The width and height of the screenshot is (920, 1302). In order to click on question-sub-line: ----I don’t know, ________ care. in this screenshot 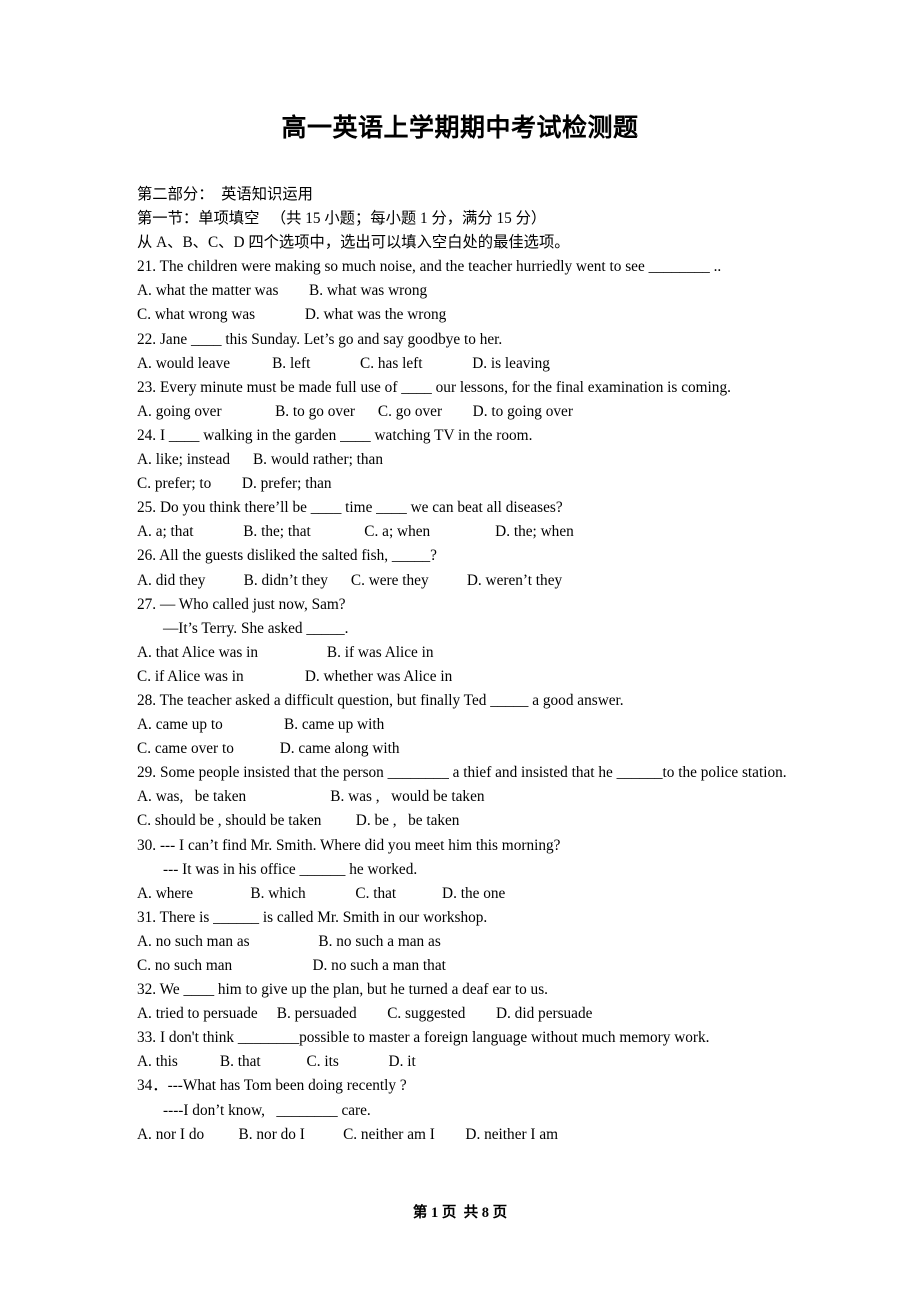, I will do `click(267, 1110)`.